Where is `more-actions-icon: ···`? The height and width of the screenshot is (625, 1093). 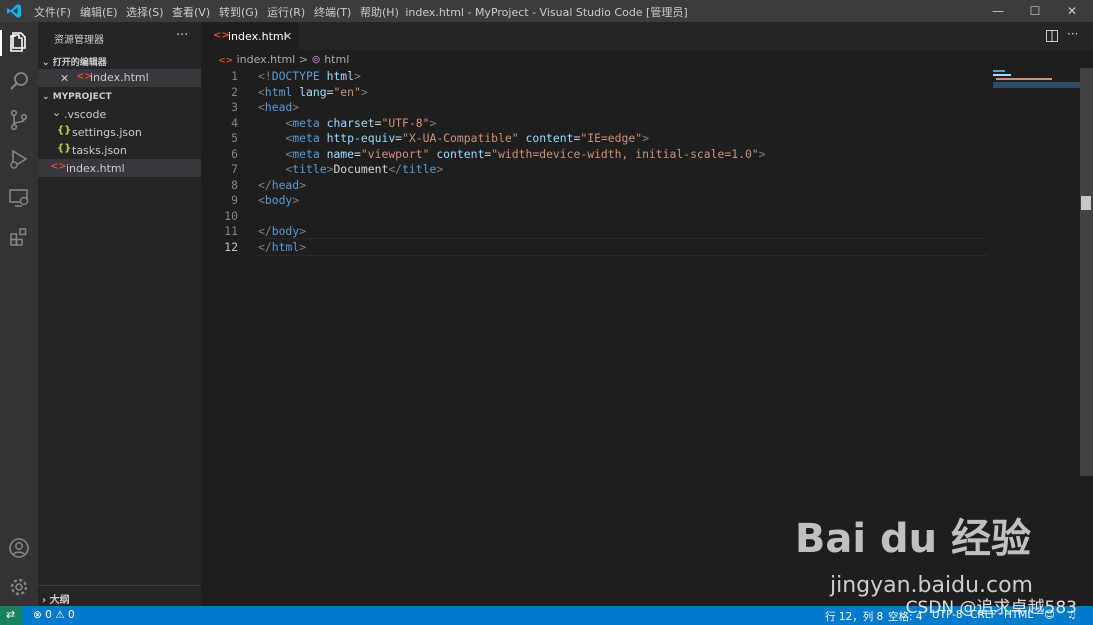 more-actions-icon: ··· is located at coordinates (1072, 34).